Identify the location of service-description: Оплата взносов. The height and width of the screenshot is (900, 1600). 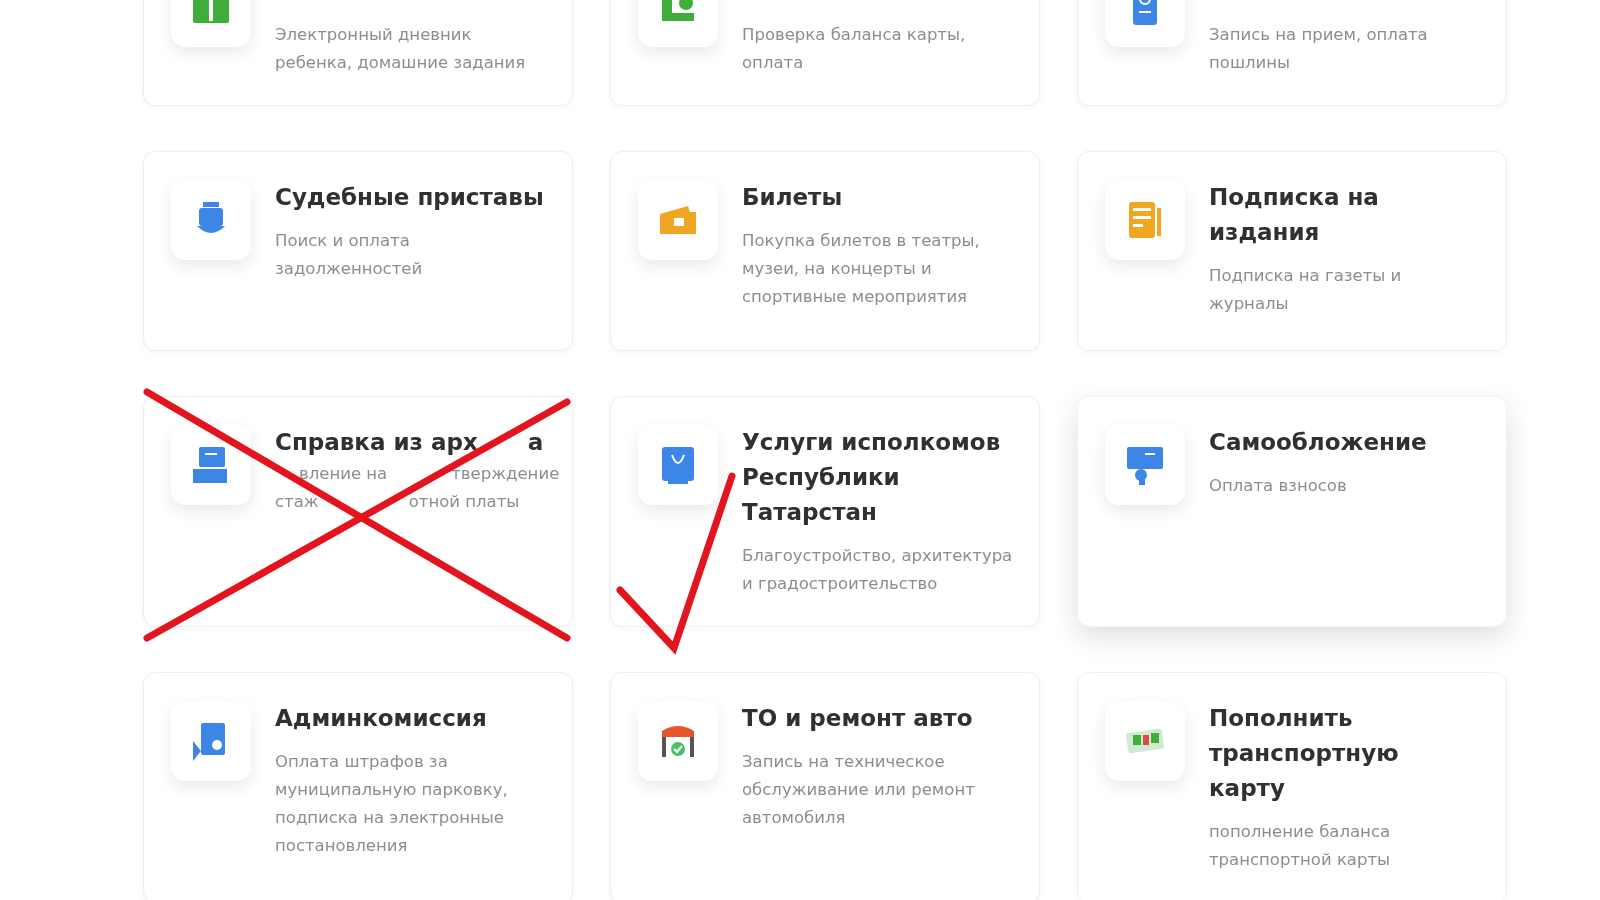
(1278, 486).